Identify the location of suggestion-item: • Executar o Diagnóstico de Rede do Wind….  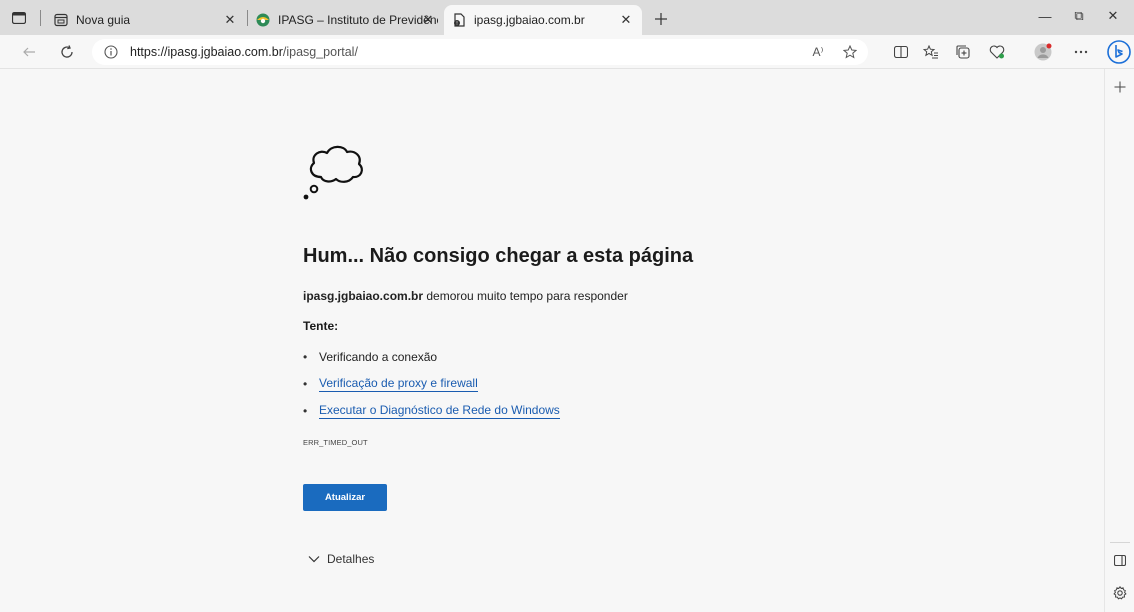
(503, 411).